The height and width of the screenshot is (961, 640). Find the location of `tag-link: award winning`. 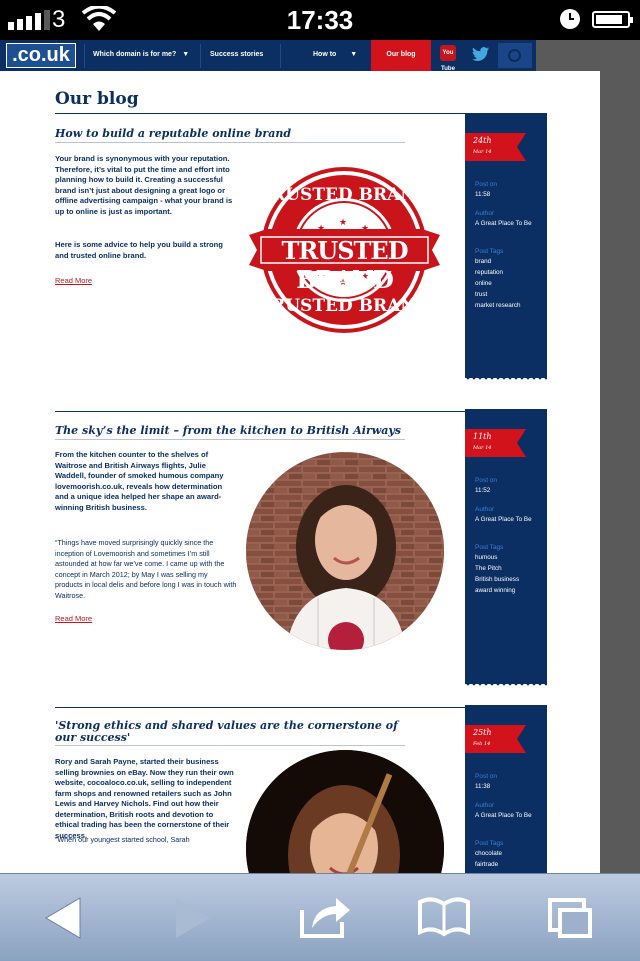

tag-link: award winning is located at coordinates (510, 591).